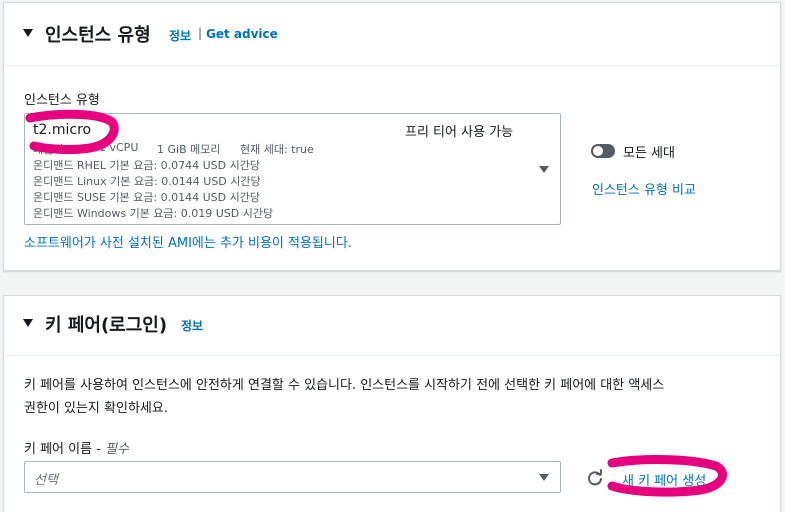  I want to click on key-pair-name-label: 키 페어 이름 - 필수, so click(76, 447).